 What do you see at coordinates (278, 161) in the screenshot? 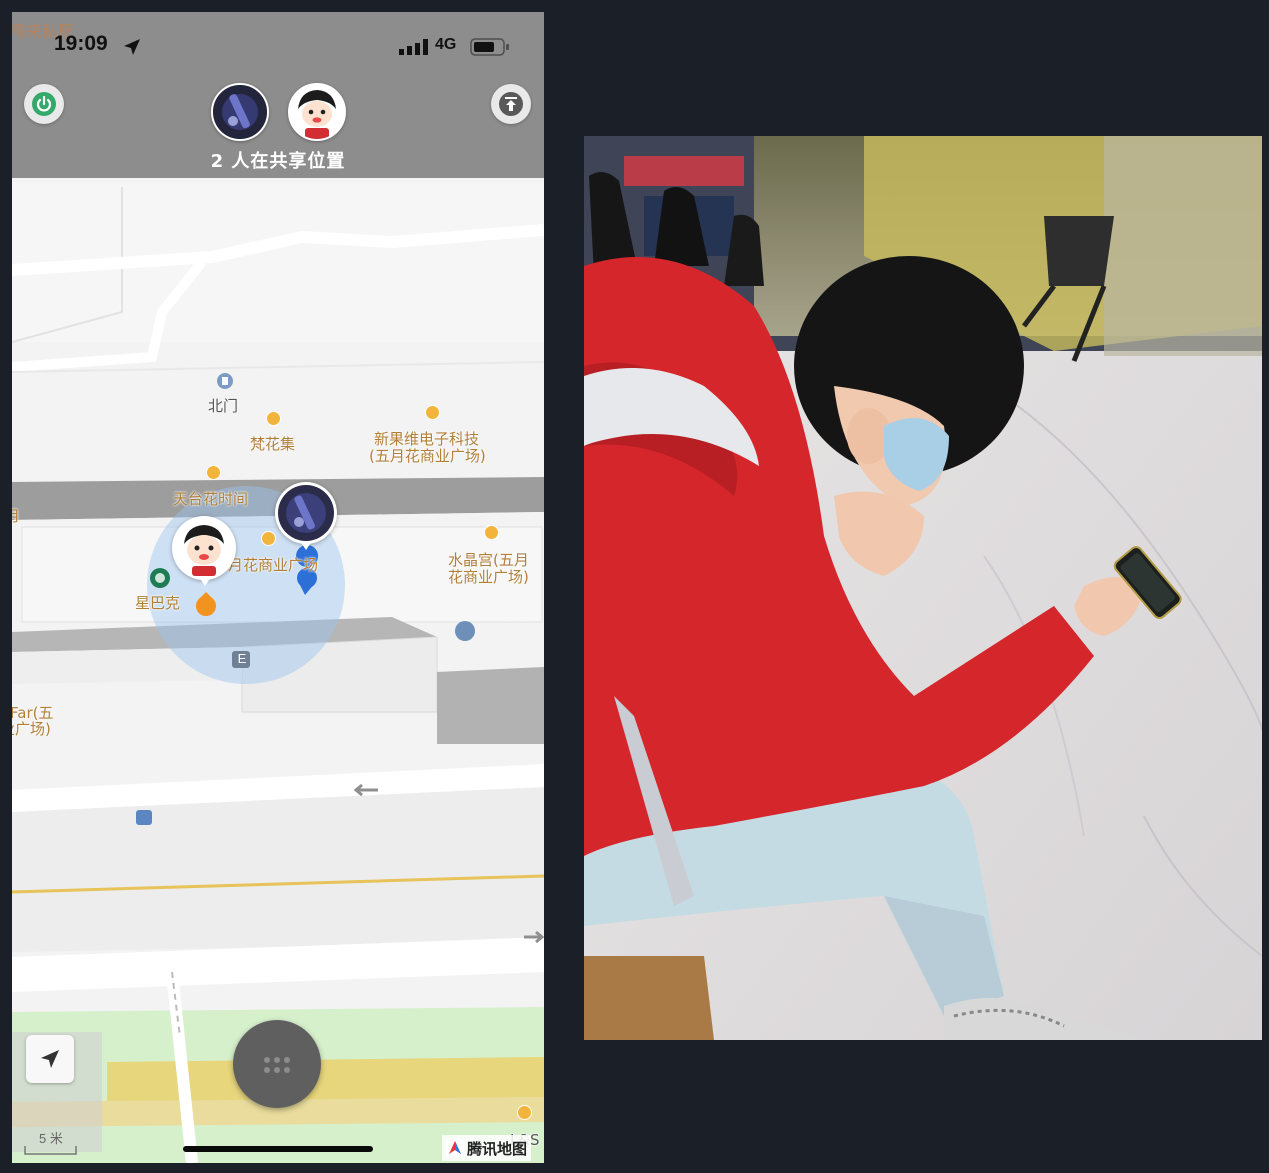
I see `share-count-text: 2 人在共享位置` at bounding box center [278, 161].